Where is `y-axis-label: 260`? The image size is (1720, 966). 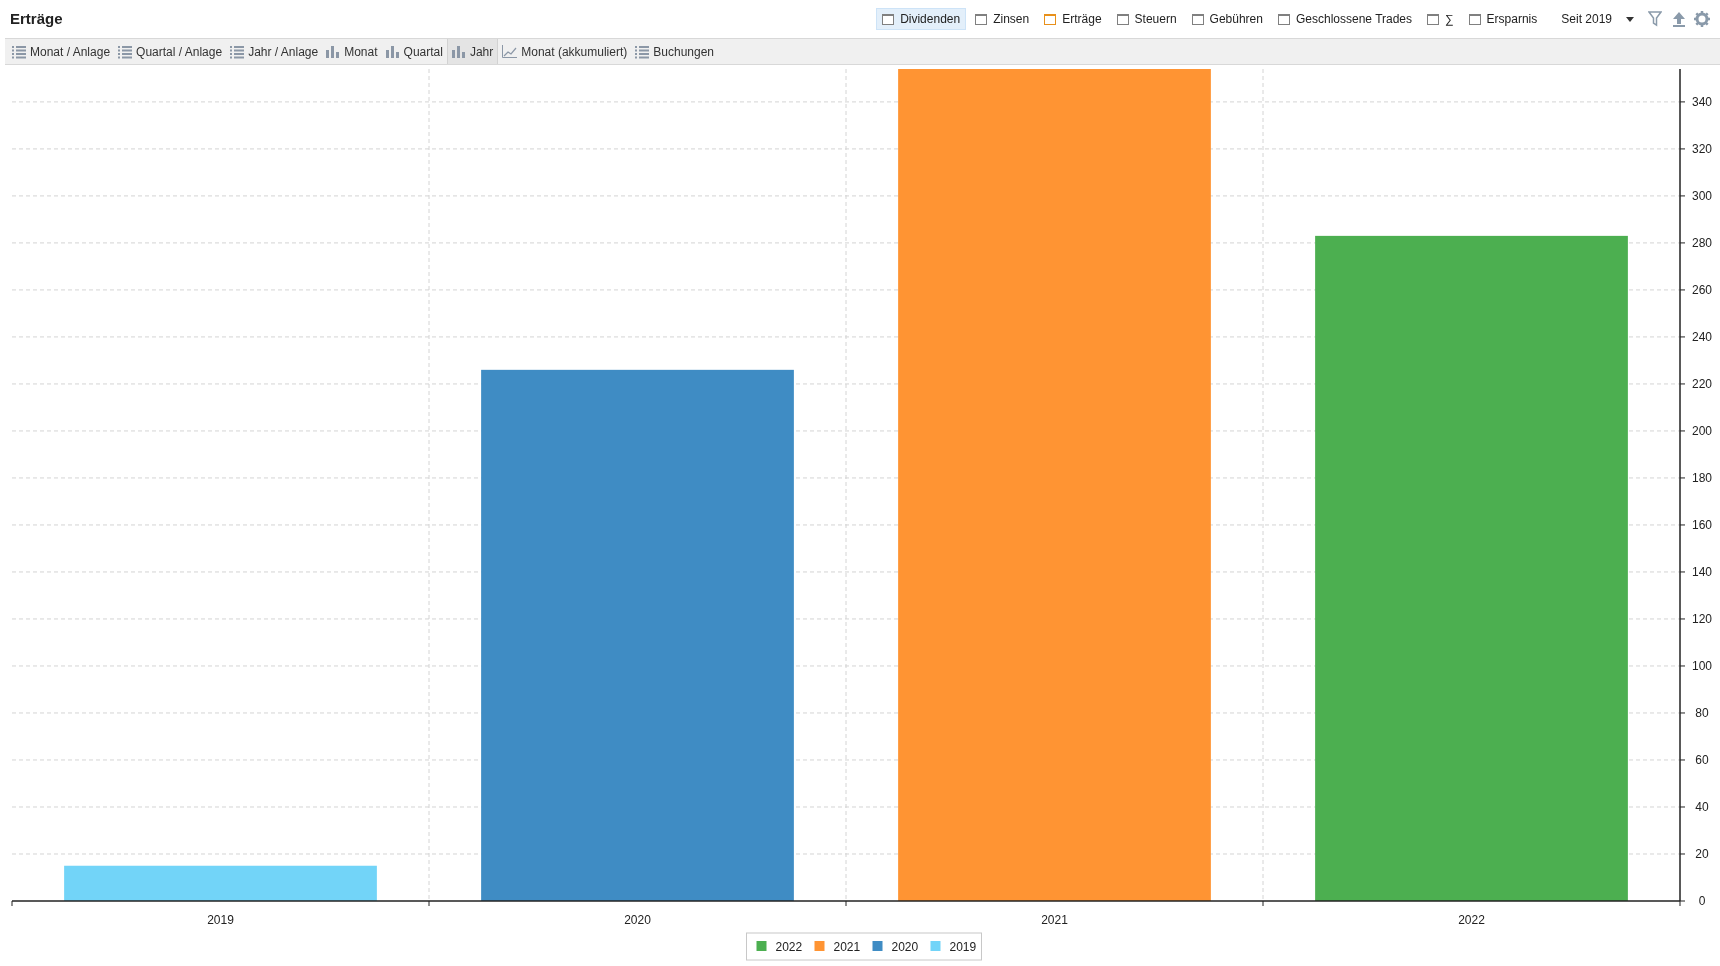
y-axis-label: 260 is located at coordinates (1702, 289).